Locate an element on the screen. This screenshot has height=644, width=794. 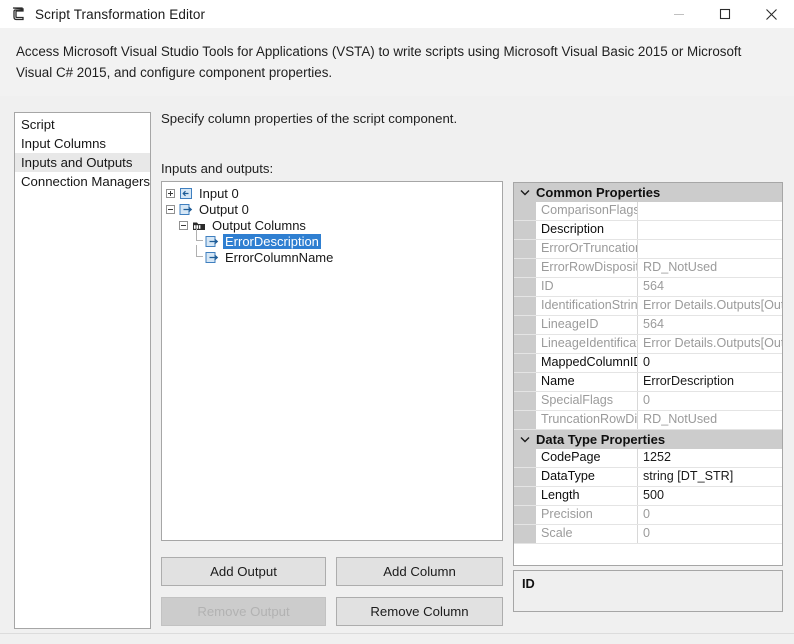
property-row: MappedColumnID 0 is located at coordinates (648, 363).